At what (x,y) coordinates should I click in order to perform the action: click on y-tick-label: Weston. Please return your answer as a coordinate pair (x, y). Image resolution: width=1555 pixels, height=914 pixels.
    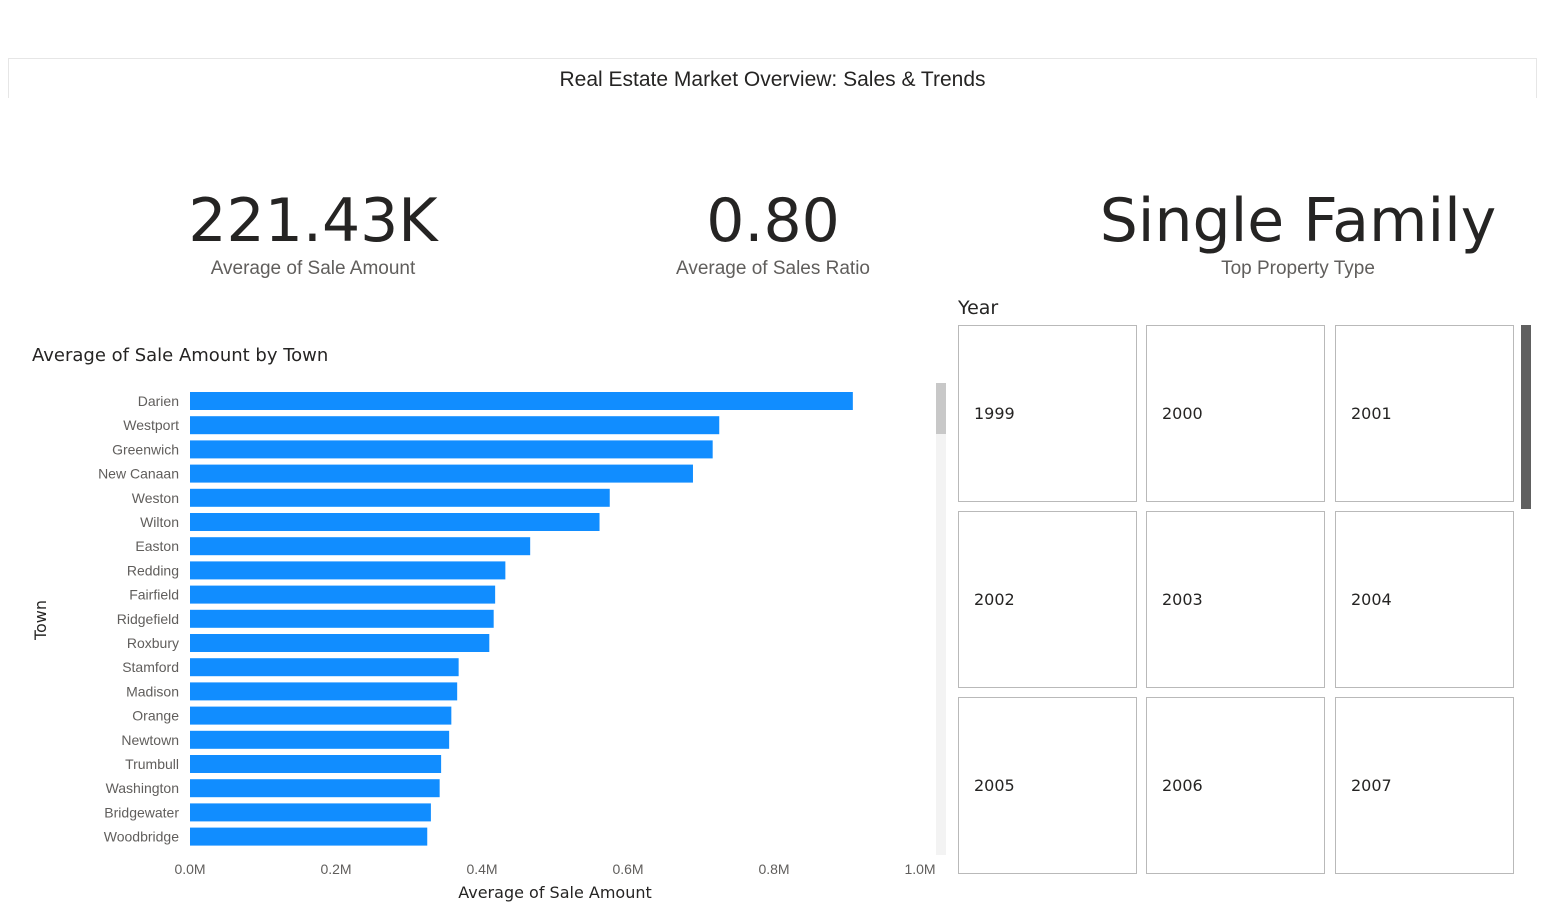
    Looking at the image, I should click on (155, 498).